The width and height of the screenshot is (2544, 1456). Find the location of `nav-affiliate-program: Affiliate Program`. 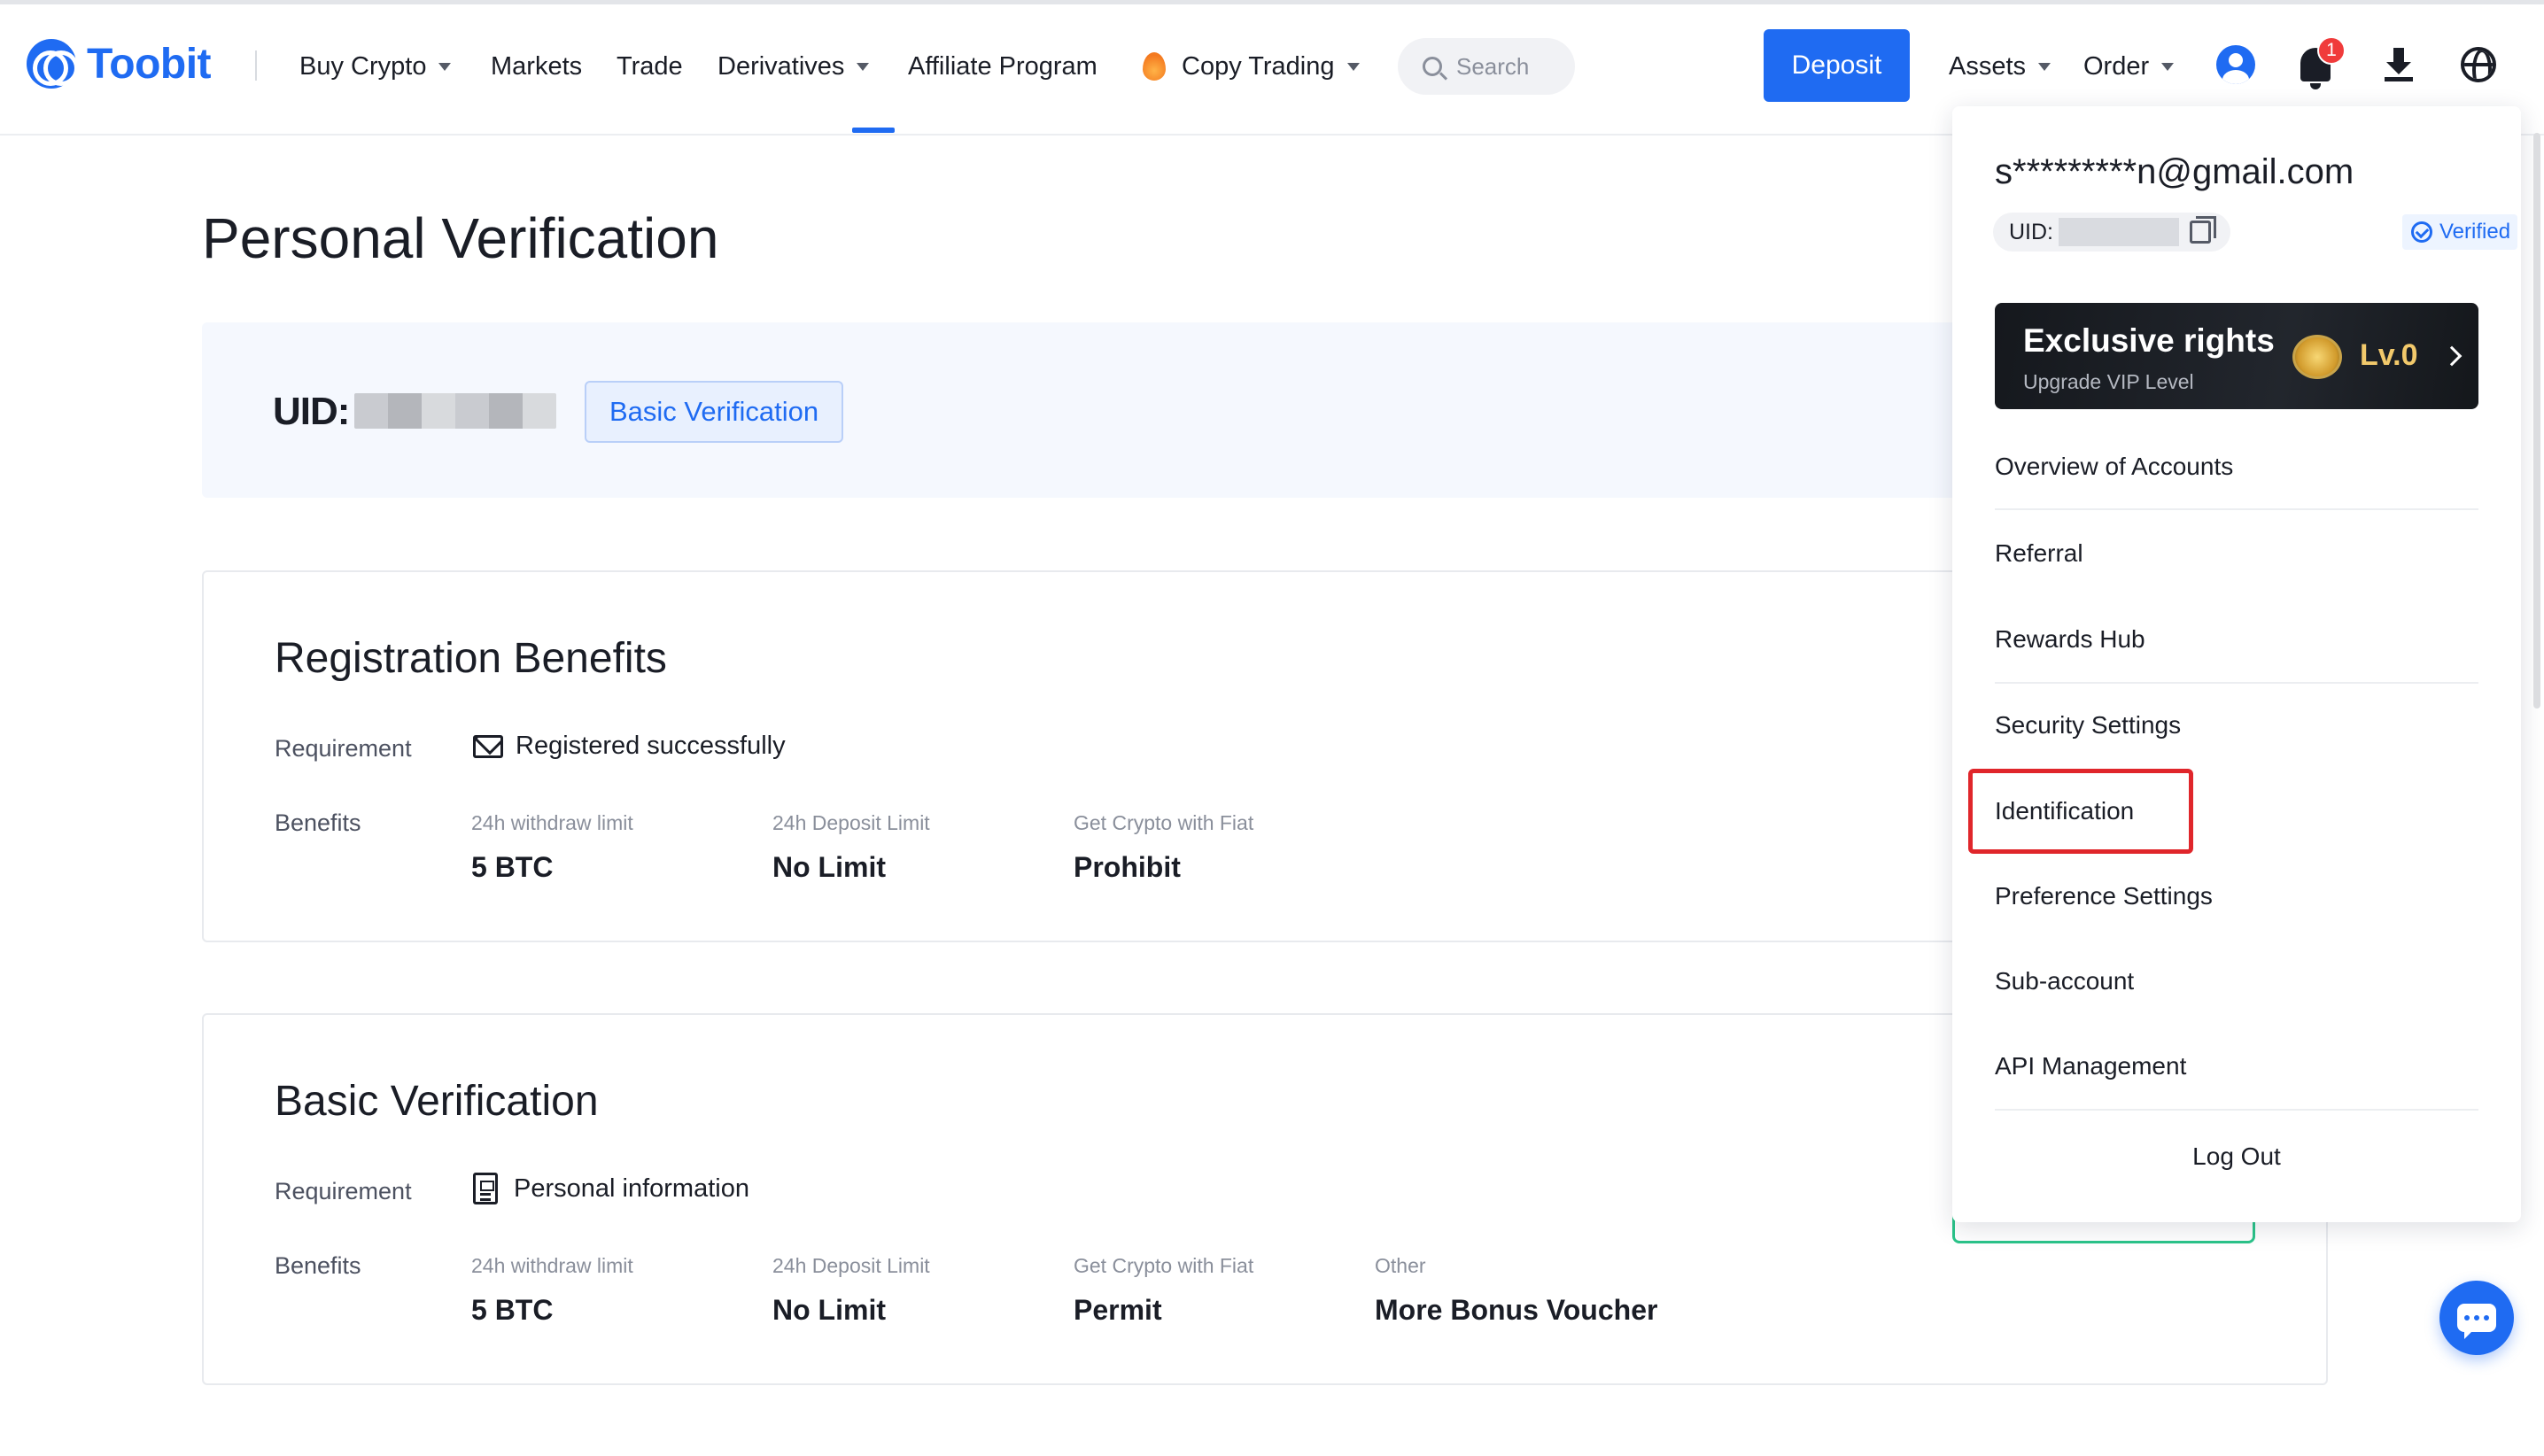

nav-affiliate-program: Affiliate Program is located at coordinates (1002, 66).